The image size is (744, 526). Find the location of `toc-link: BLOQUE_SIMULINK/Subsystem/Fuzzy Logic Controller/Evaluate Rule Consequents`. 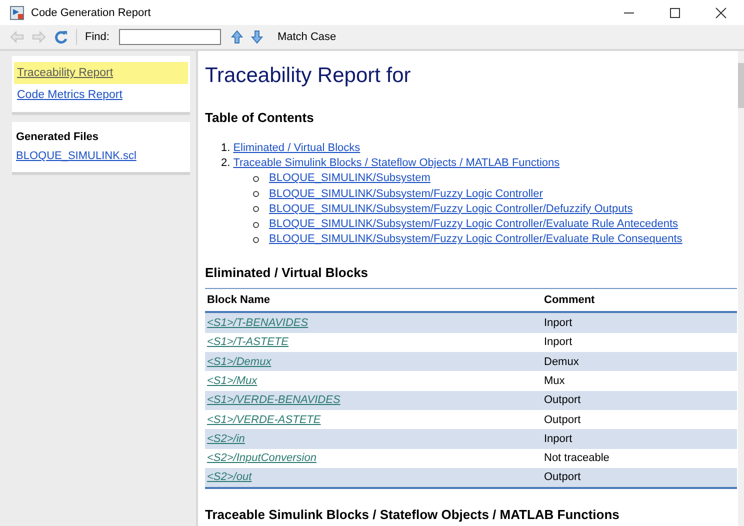

toc-link: BLOQUE_SIMULINK/Subsystem/Fuzzy Logic Controller/Evaluate Rule Consequents is located at coordinates (475, 240).